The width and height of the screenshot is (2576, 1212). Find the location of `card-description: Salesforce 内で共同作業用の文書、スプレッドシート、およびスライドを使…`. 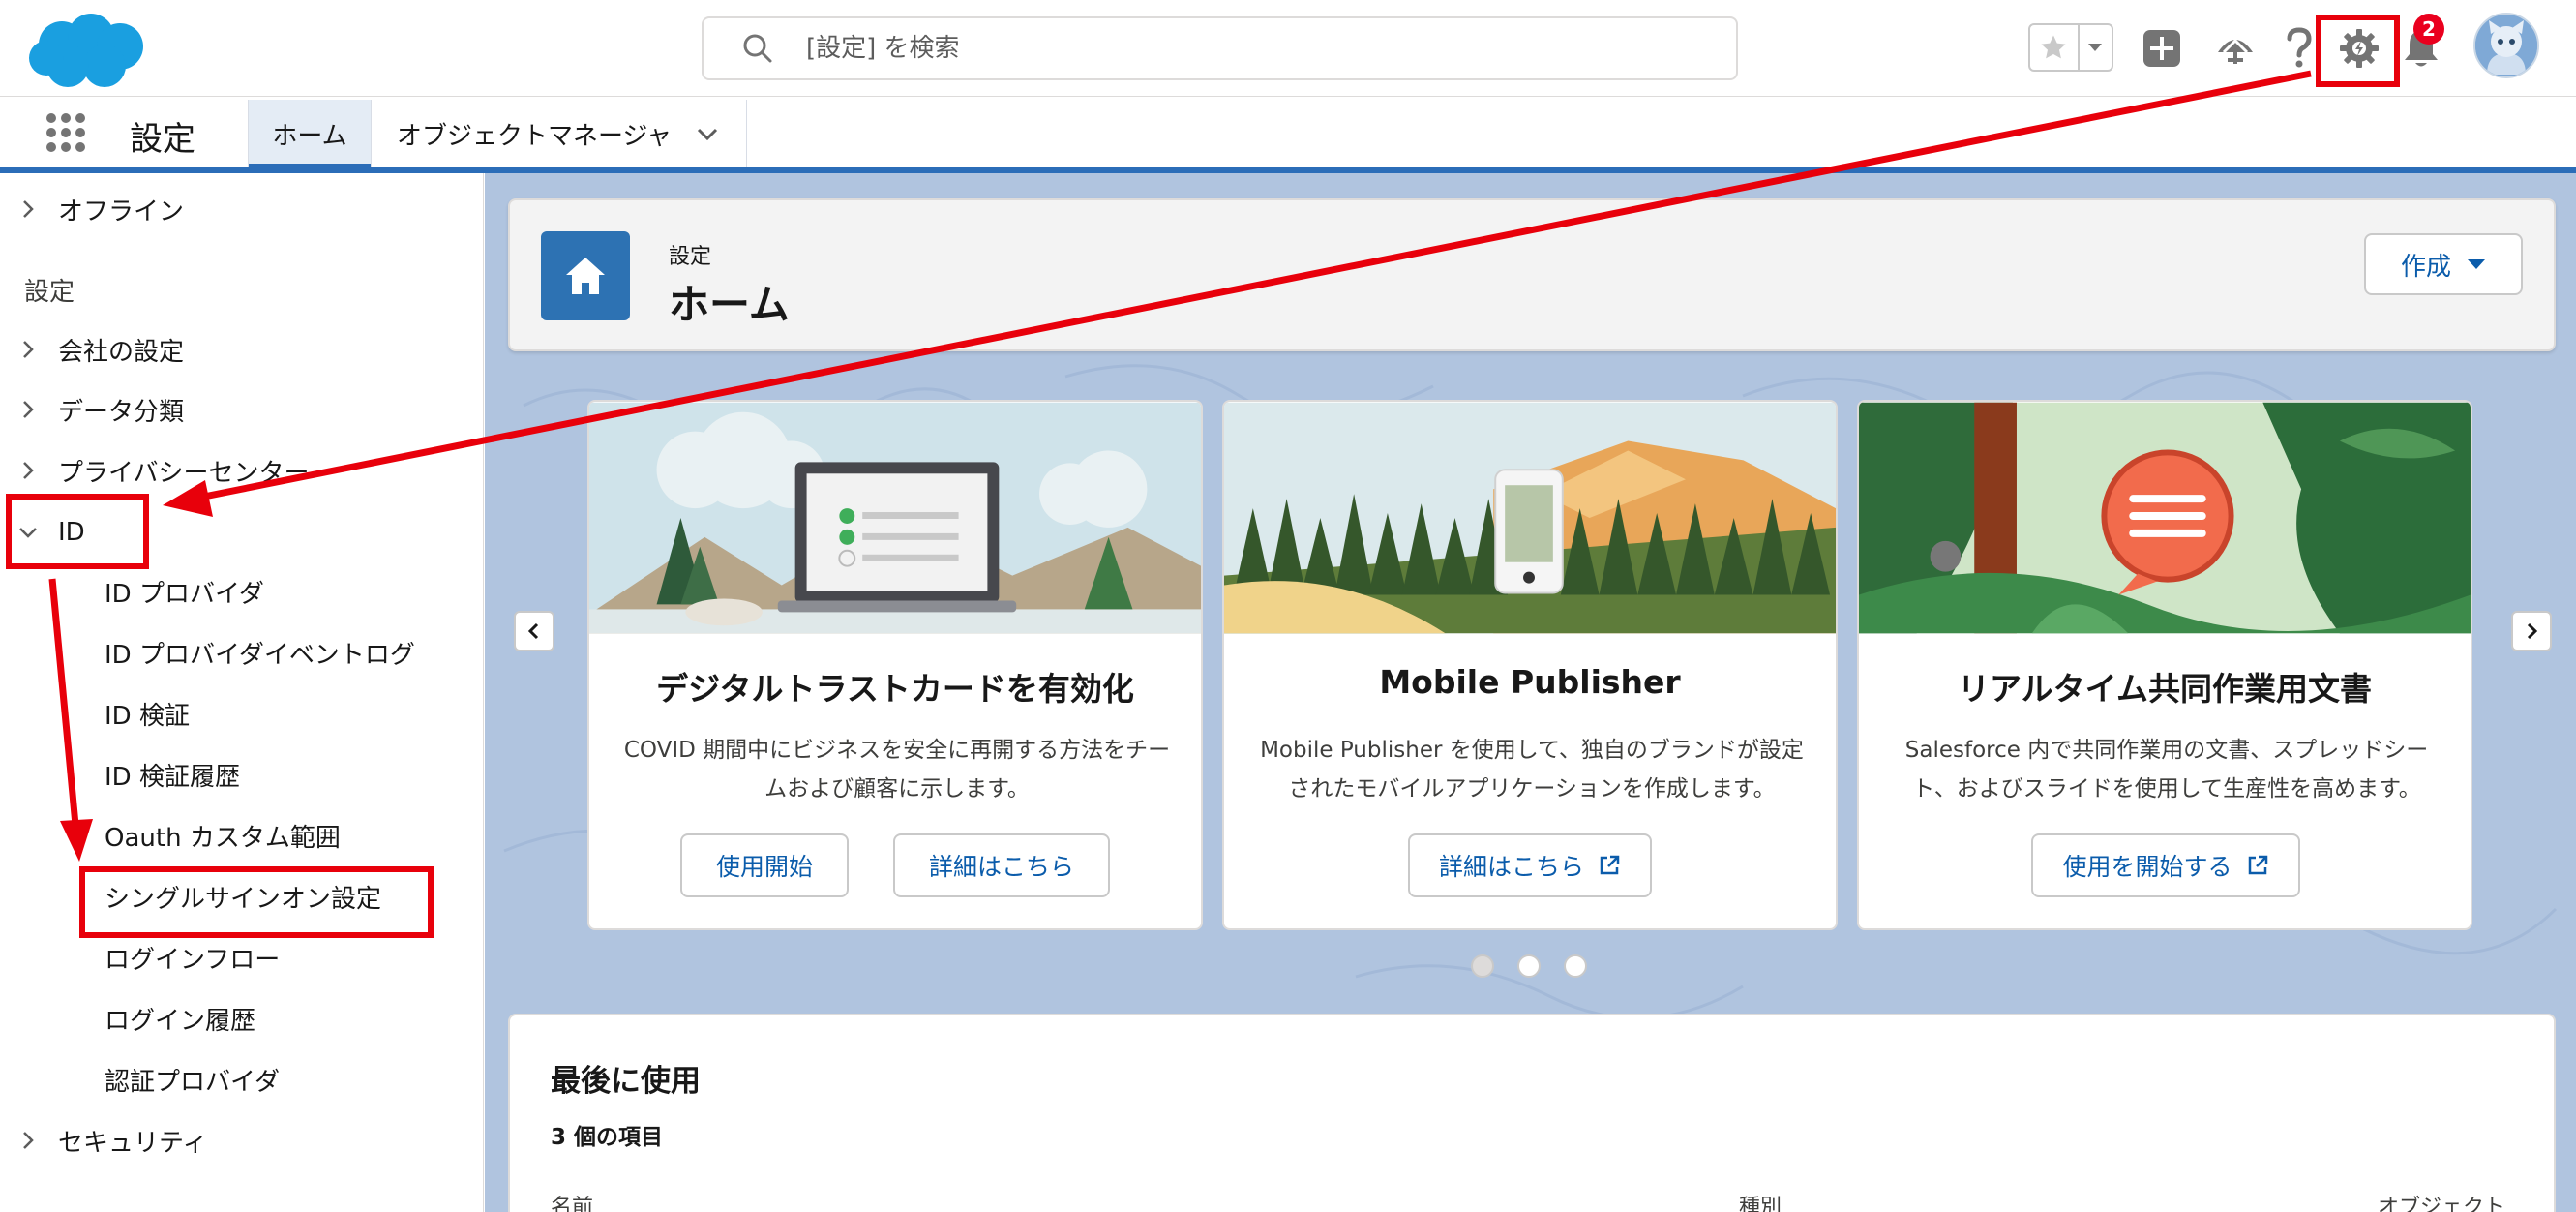

card-description: Salesforce 内で共同作業用の文書、スプレッドシート、およびスライドを使… is located at coordinates (2166, 770).